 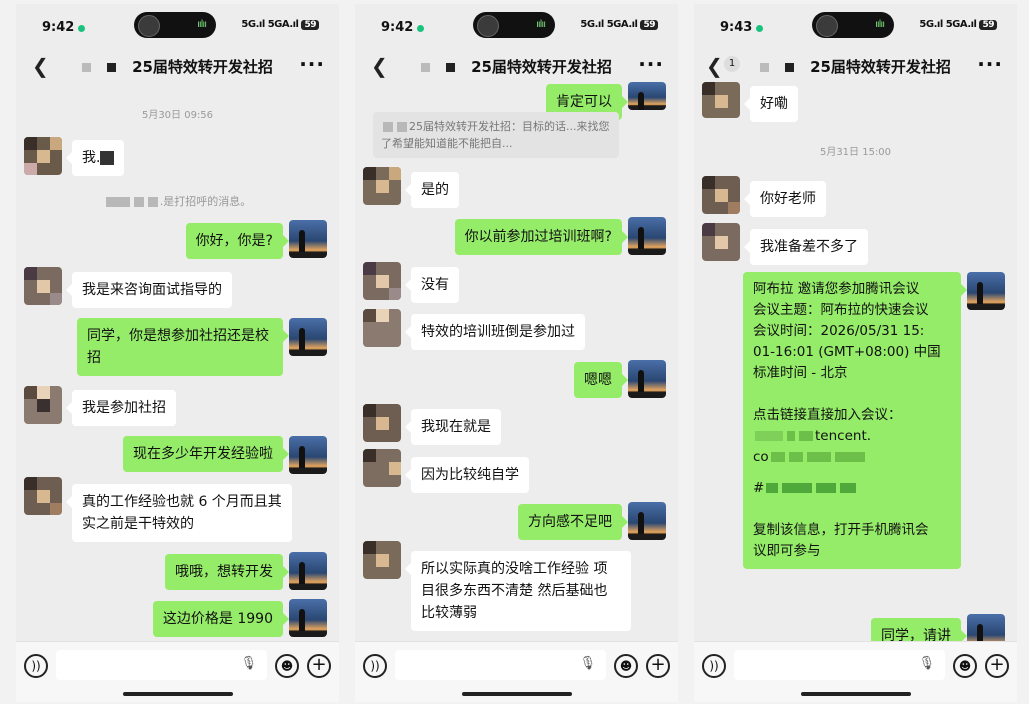 I want to click on message-bubble: 同学，你是想参加社招还是校招, so click(x=183, y=347).